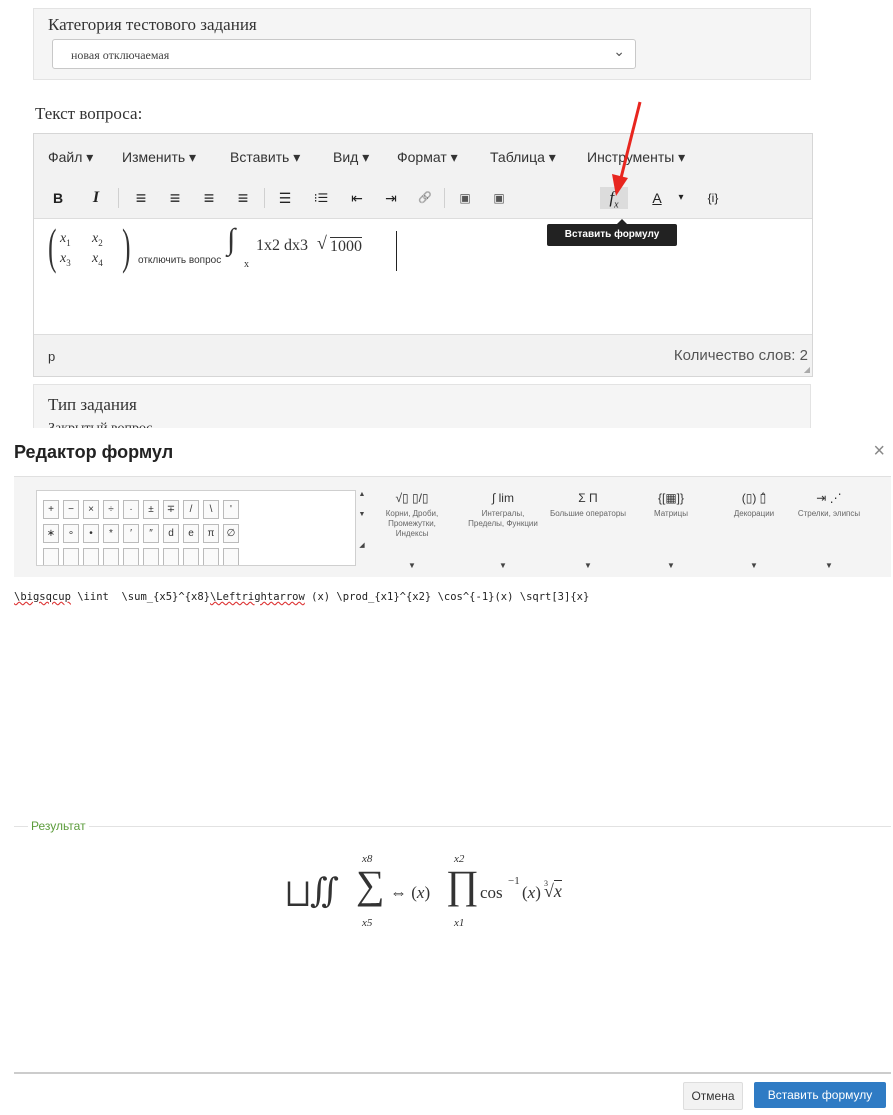 The height and width of the screenshot is (1115, 893). I want to click on symbol-button: π, so click(211, 533).